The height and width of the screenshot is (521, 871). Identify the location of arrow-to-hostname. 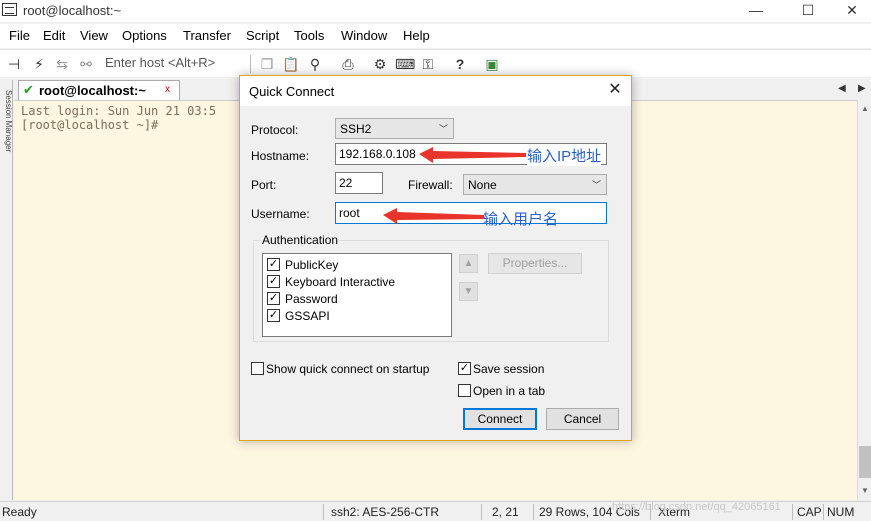
(472, 155).